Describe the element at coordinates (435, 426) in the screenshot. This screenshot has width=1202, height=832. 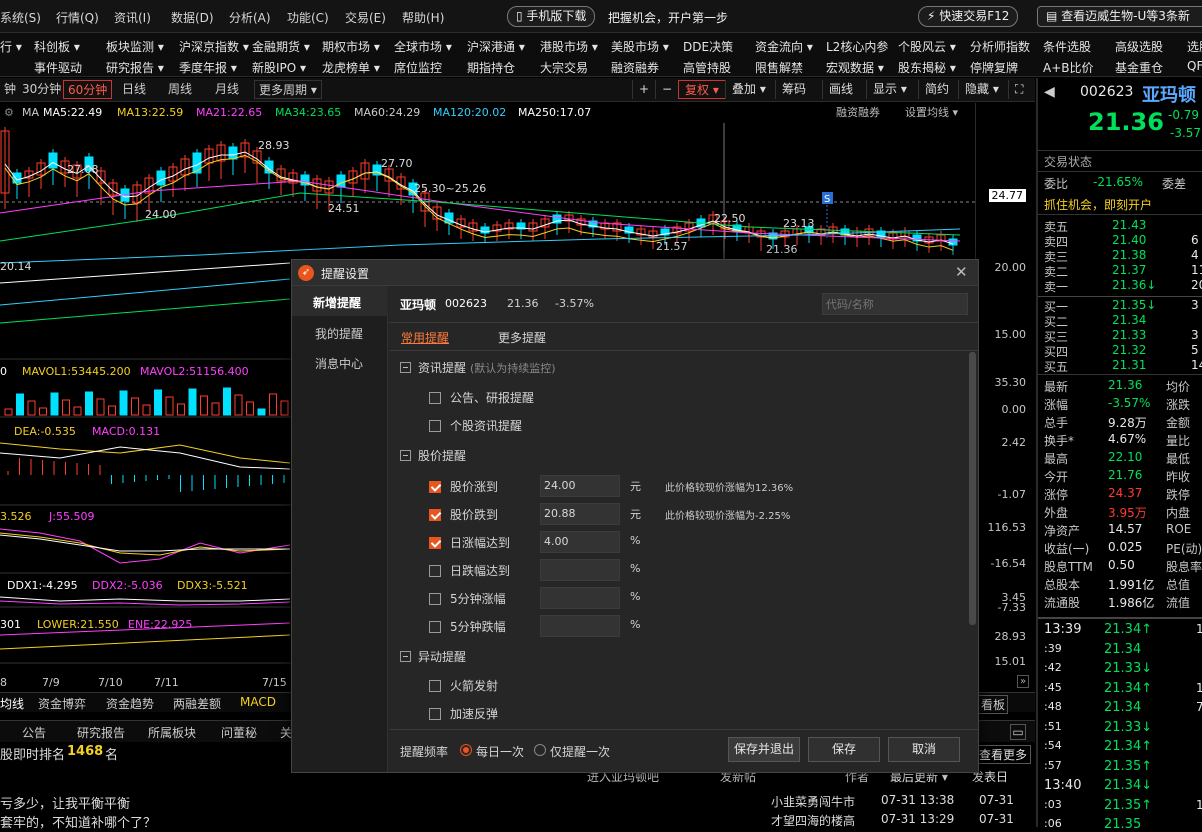
I see `chk-stock-news` at that location.